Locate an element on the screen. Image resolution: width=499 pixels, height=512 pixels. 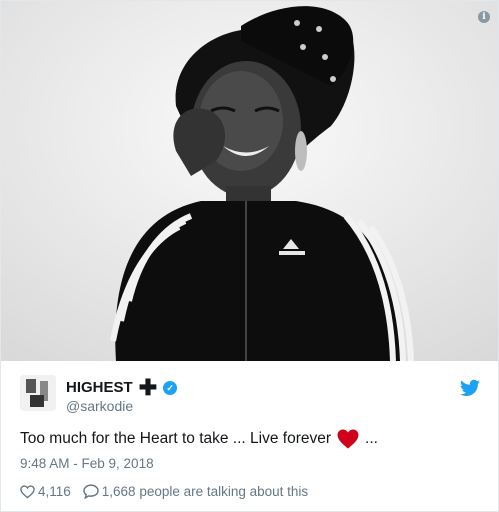
avatar is located at coordinates (38, 393).